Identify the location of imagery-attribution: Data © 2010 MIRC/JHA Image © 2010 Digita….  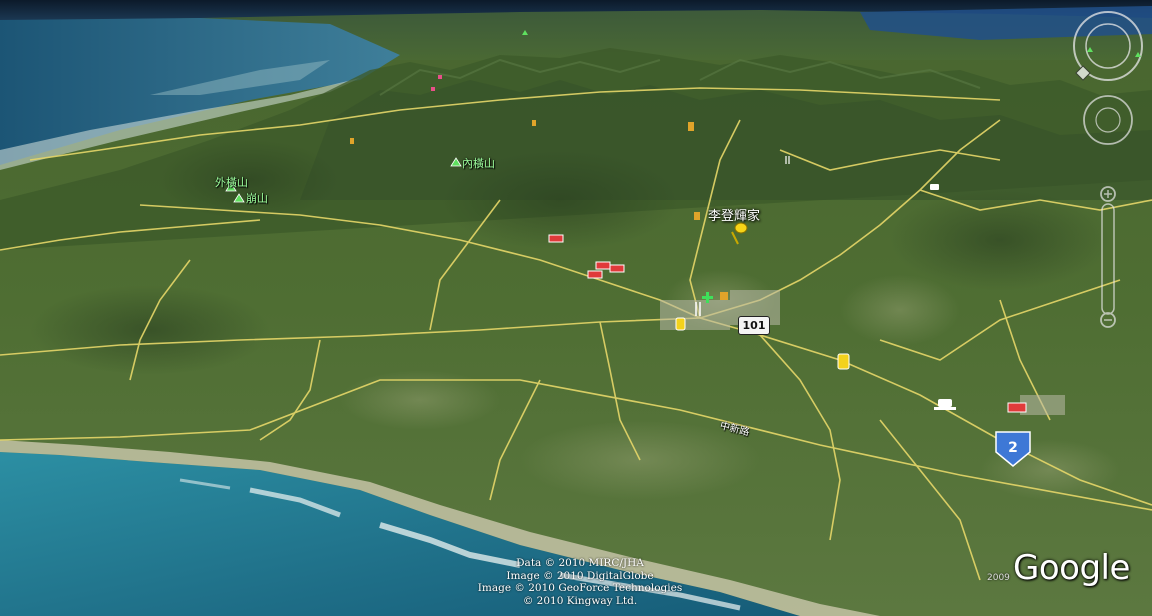
(580, 582).